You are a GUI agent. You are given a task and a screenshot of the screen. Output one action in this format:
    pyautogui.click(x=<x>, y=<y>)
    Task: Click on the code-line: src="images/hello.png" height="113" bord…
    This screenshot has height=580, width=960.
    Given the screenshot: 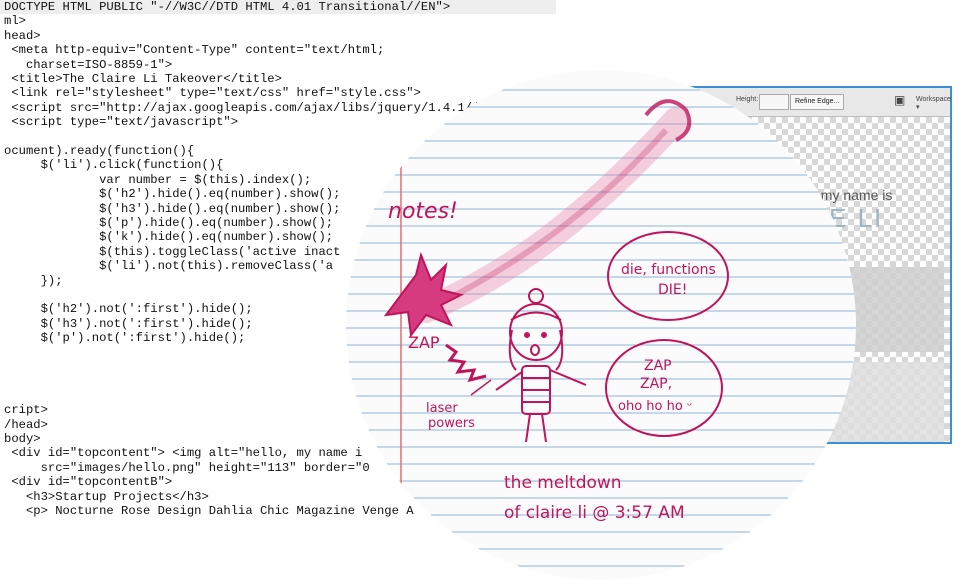 What is the action you would take?
    pyautogui.click(x=187, y=467)
    